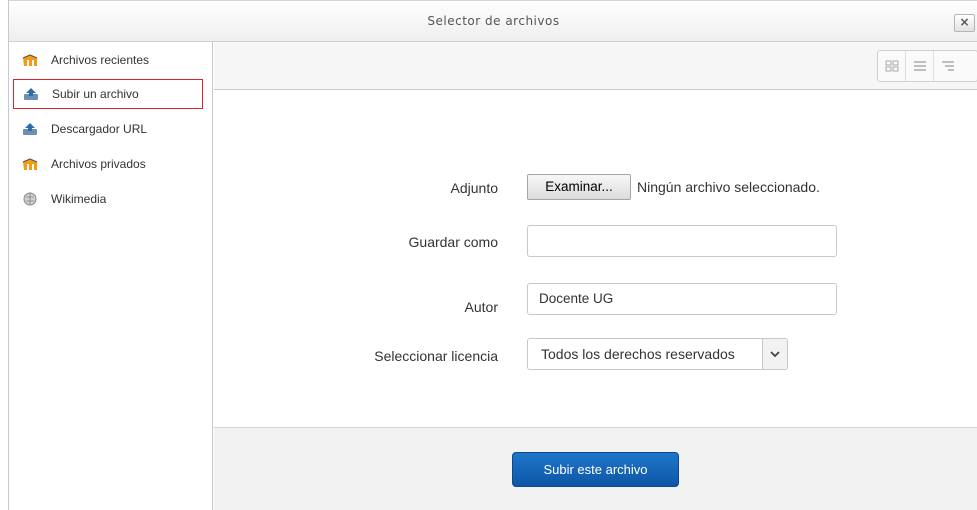  What do you see at coordinates (95, 94) in the screenshot?
I see `sidebar-item-label: Subir un archivo` at bounding box center [95, 94].